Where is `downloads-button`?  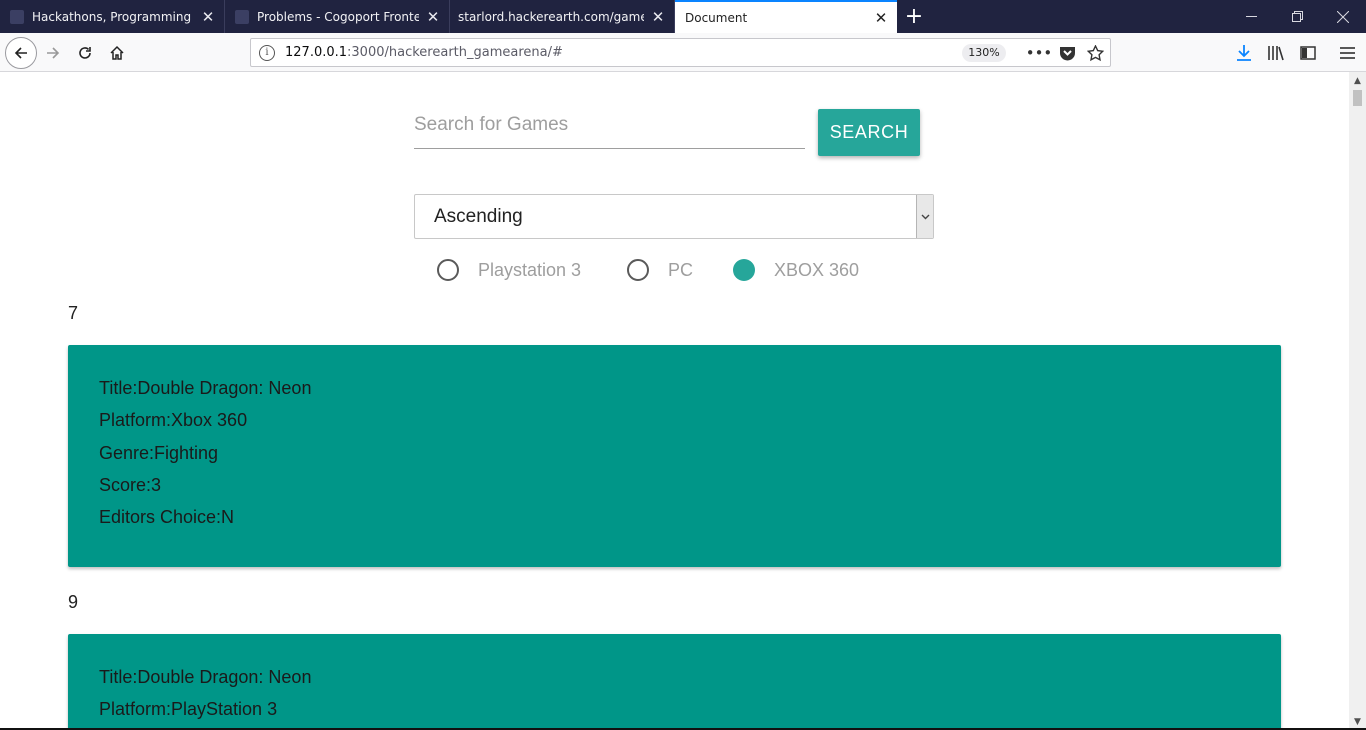
downloads-button is located at coordinates (1244, 53).